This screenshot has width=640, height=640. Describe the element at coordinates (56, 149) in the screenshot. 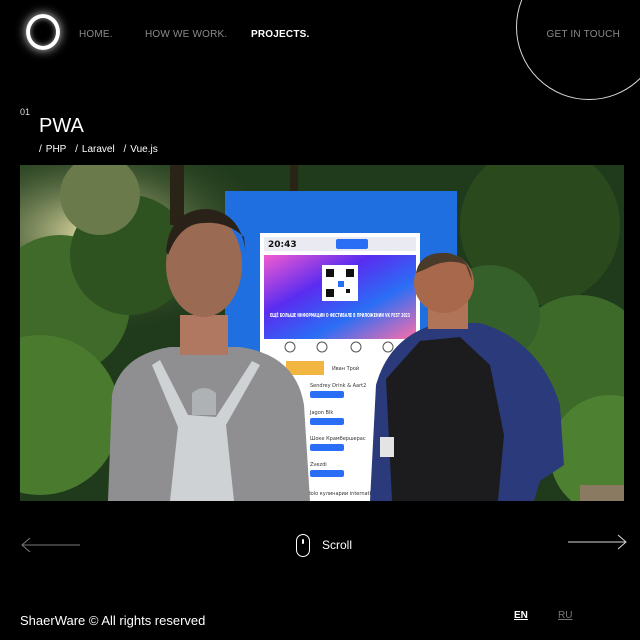

I see `tag-php: PHP` at that location.